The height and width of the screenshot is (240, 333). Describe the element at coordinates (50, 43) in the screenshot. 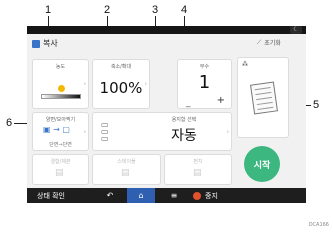

I see `app-title-label: 복사` at that location.